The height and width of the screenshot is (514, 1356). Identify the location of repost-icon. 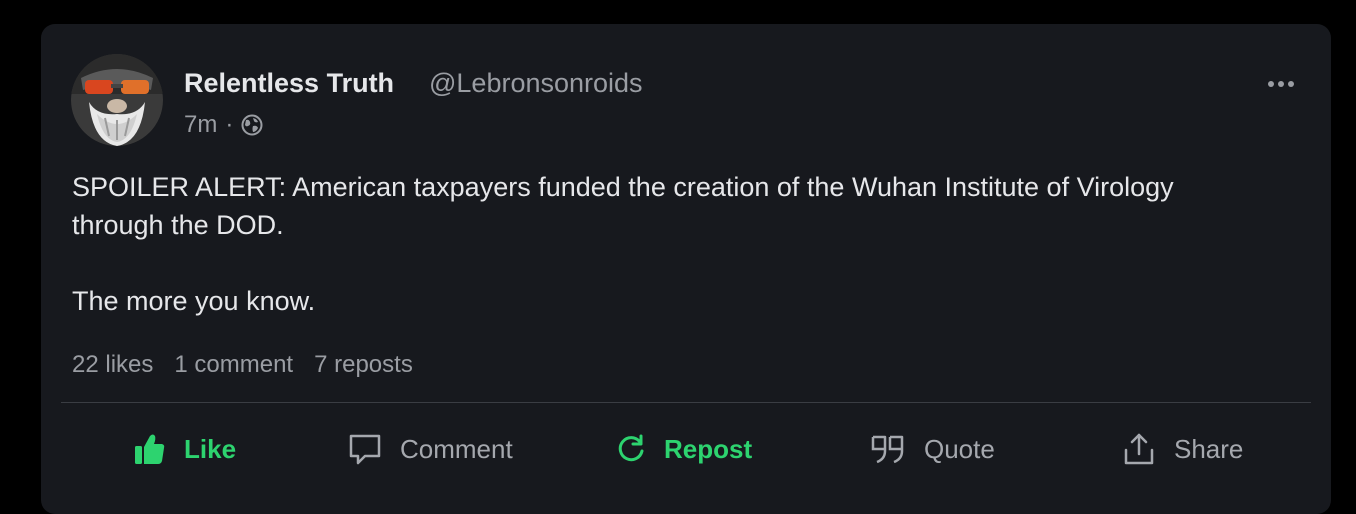
(631, 448).